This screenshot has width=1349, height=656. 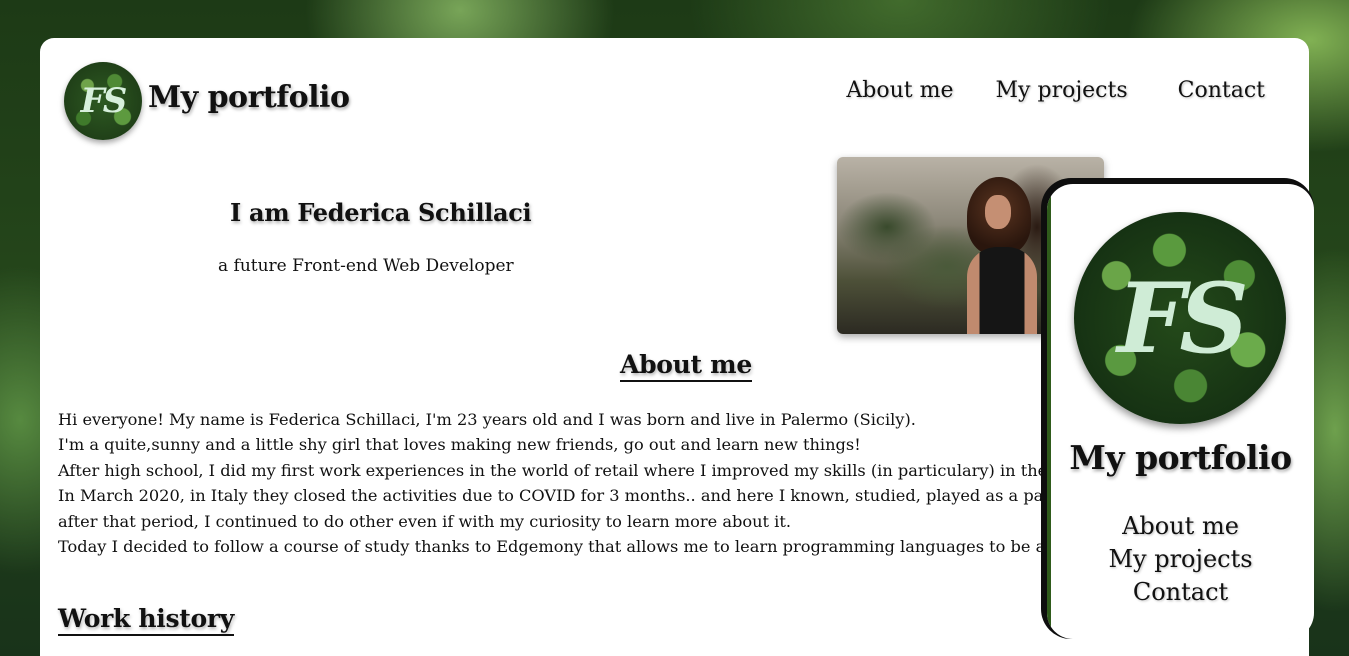 I want to click on nav-link-about: About me, so click(x=899, y=90).